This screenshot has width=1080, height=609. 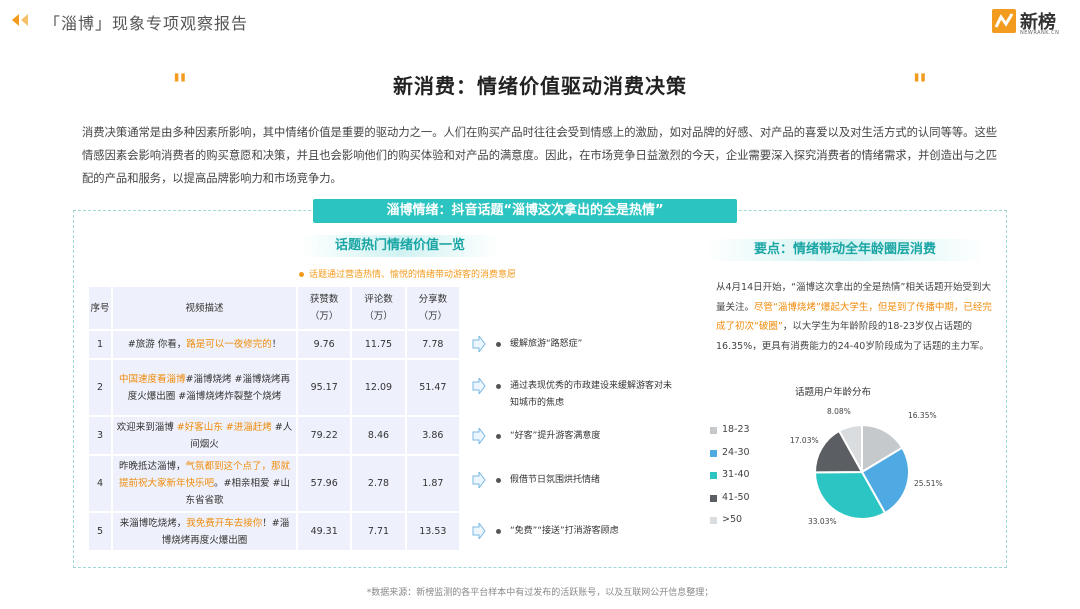 I want to click on cell-no: 2, so click(x=100, y=387).